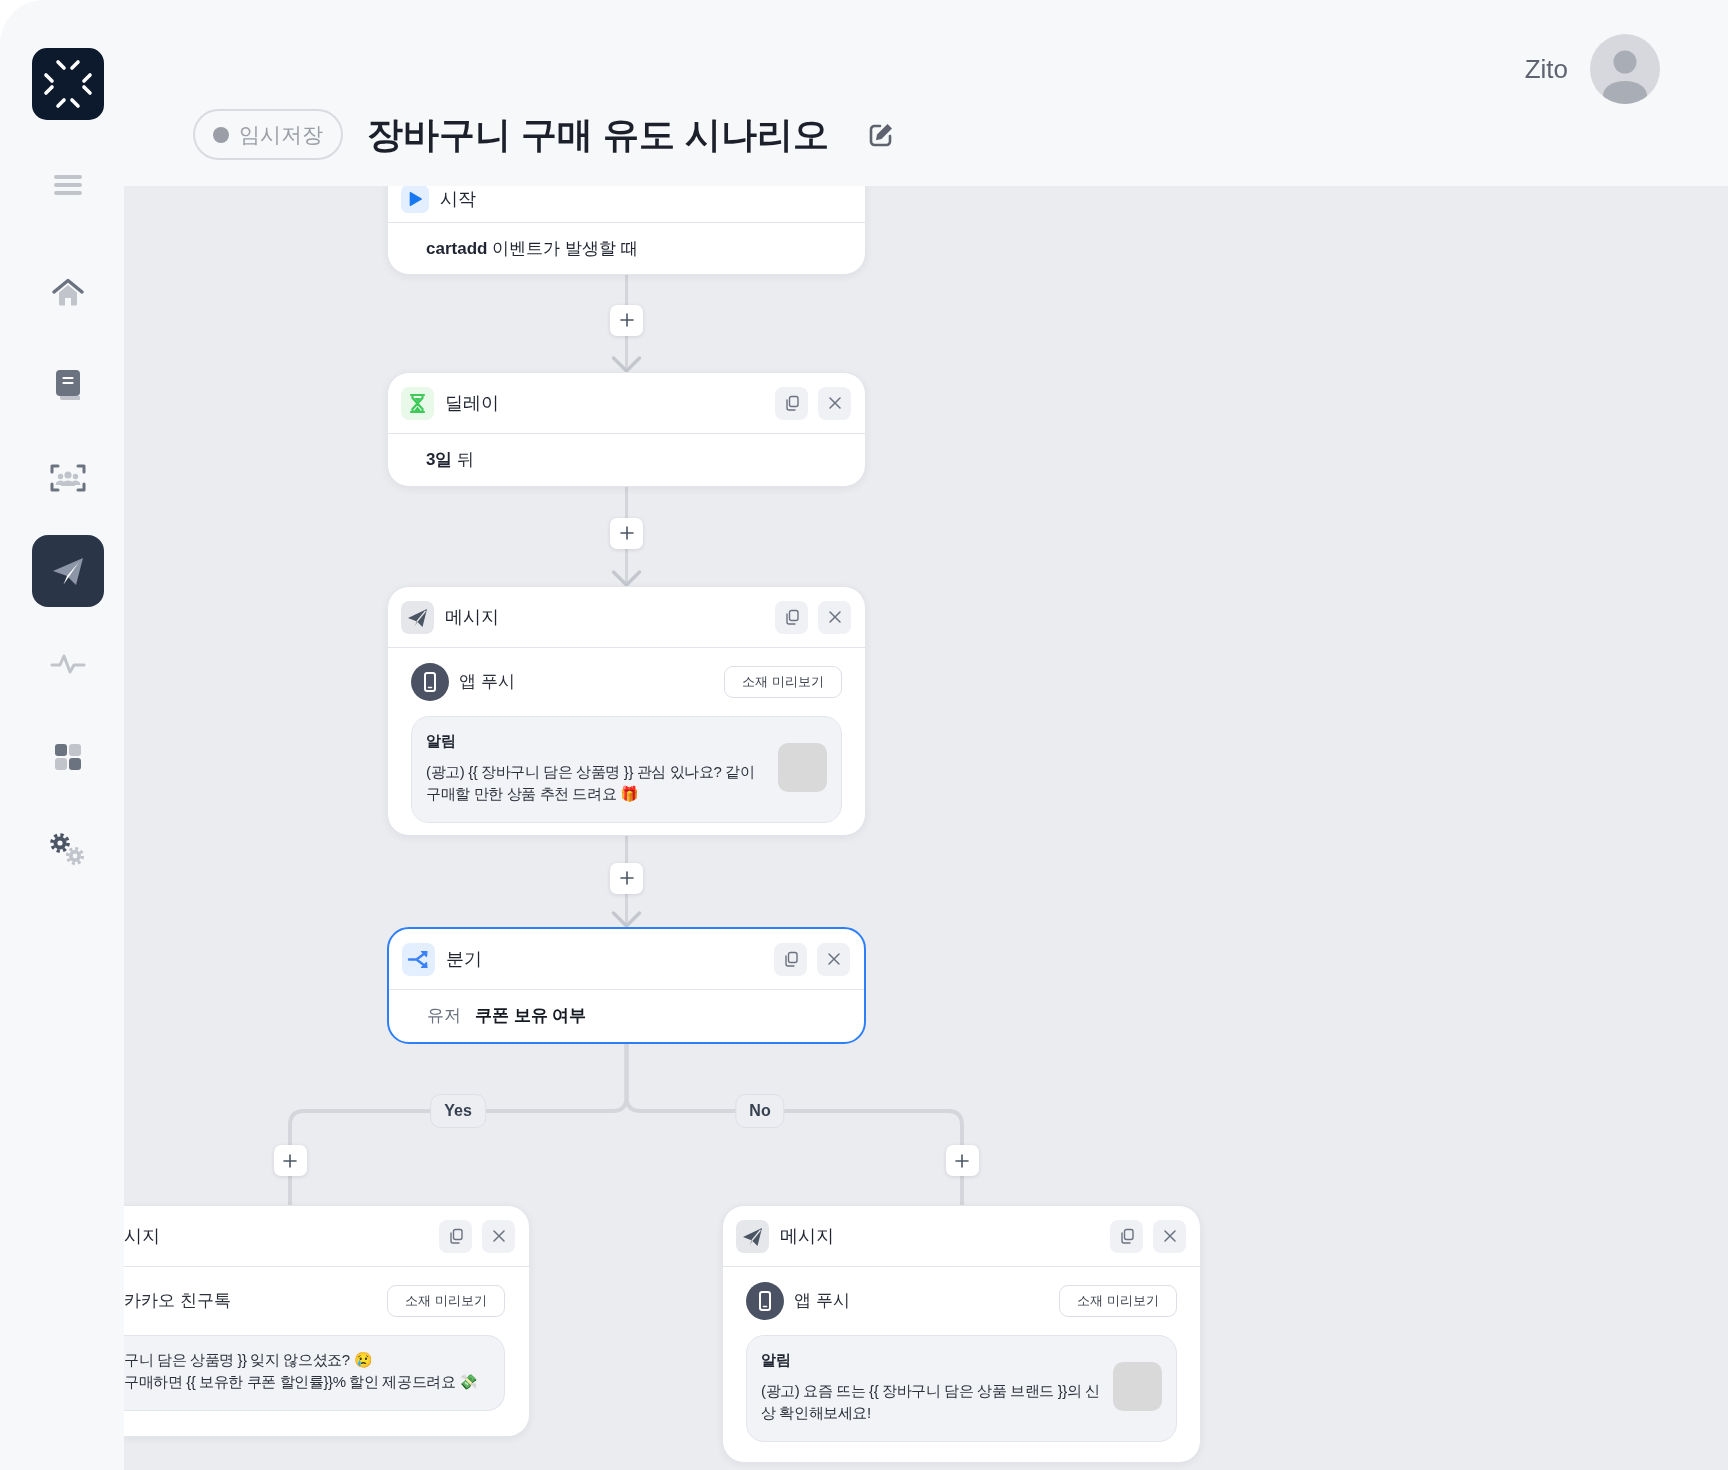 The image size is (1728, 1470). What do you see at coordinates (458, 1111) in the screenshot?
I see `branch-label: Yes` at bounding box center [458, 1111].